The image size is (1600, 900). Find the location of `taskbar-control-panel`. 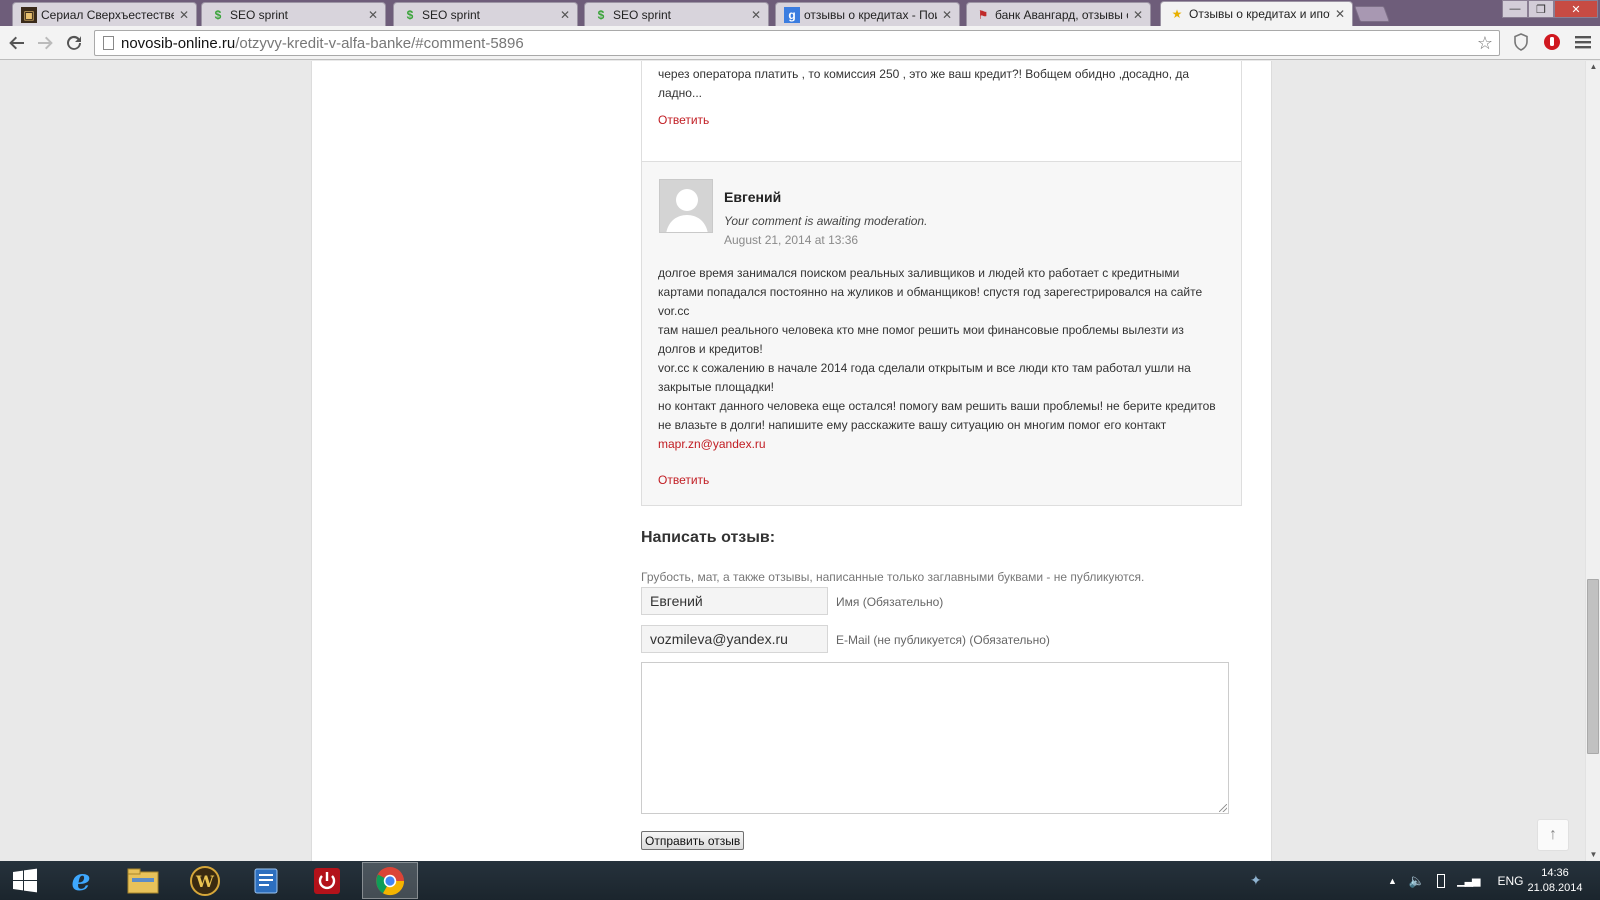

taskbar-control-panel is located at coordinates (266, 880).